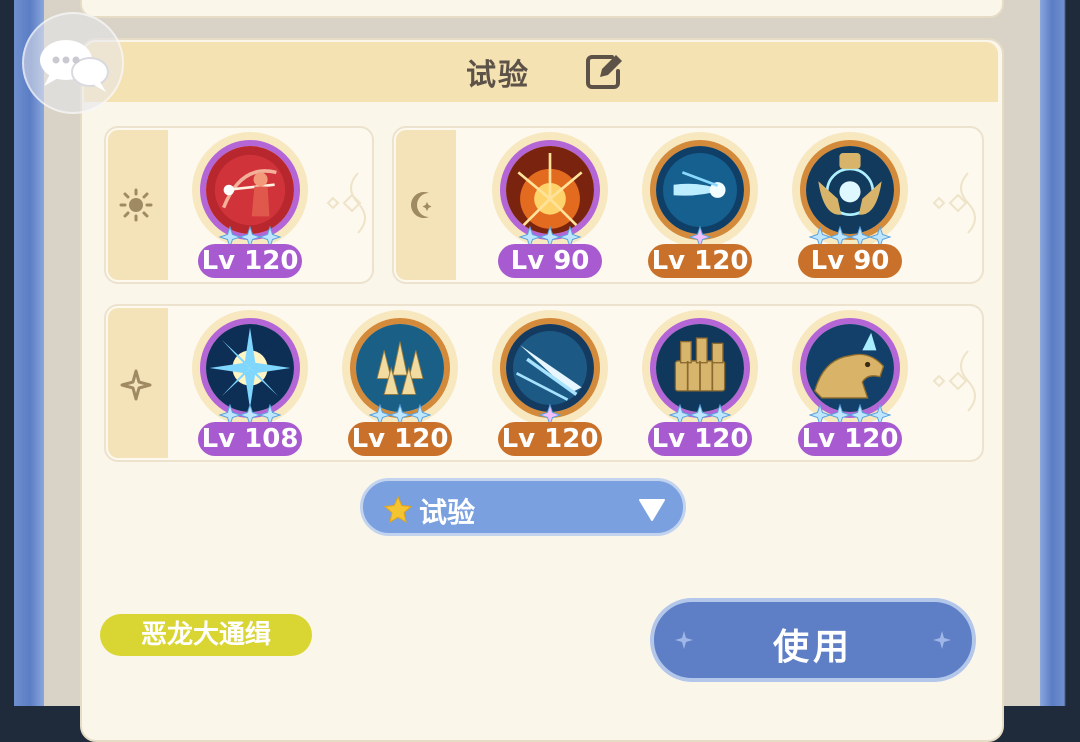 The width and height of the screenshot is (1080, 742). Describe the element at coordinates (604, 72) in the screenshot. I see `edit-icon` at that location.